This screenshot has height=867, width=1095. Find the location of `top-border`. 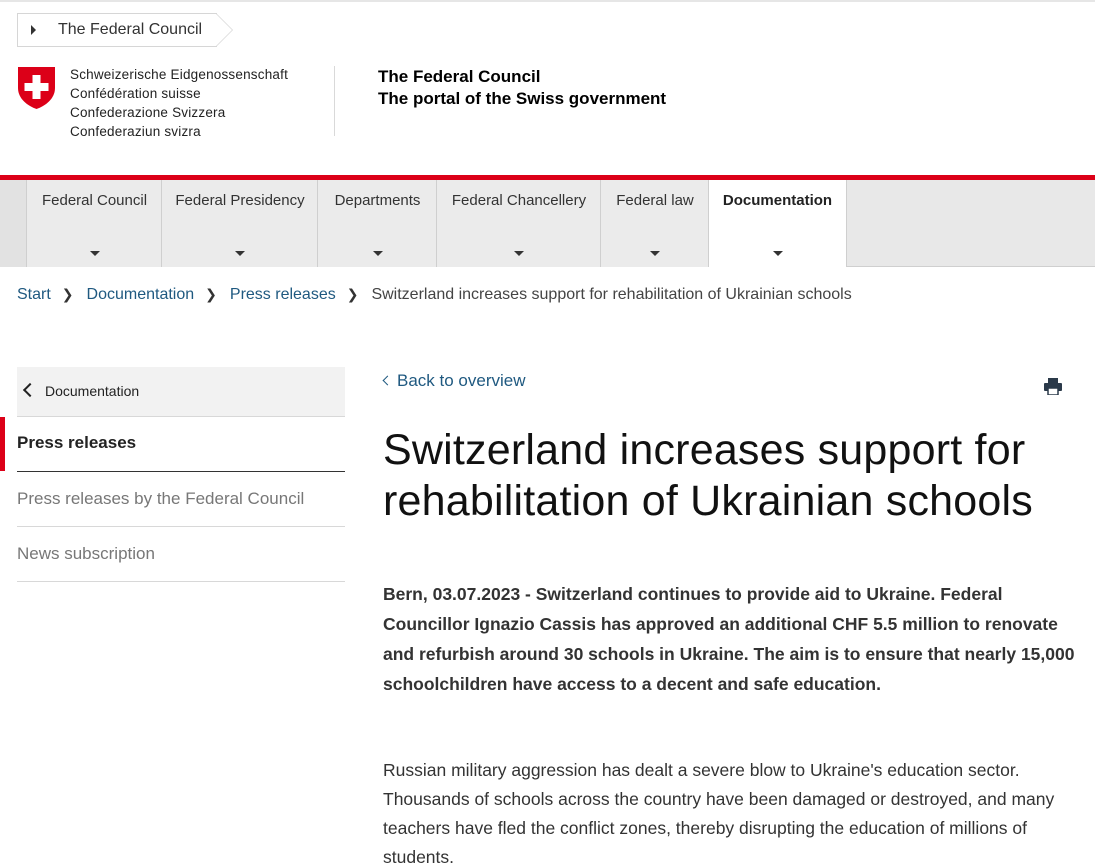

top-border is located at coordinates (547, 1).